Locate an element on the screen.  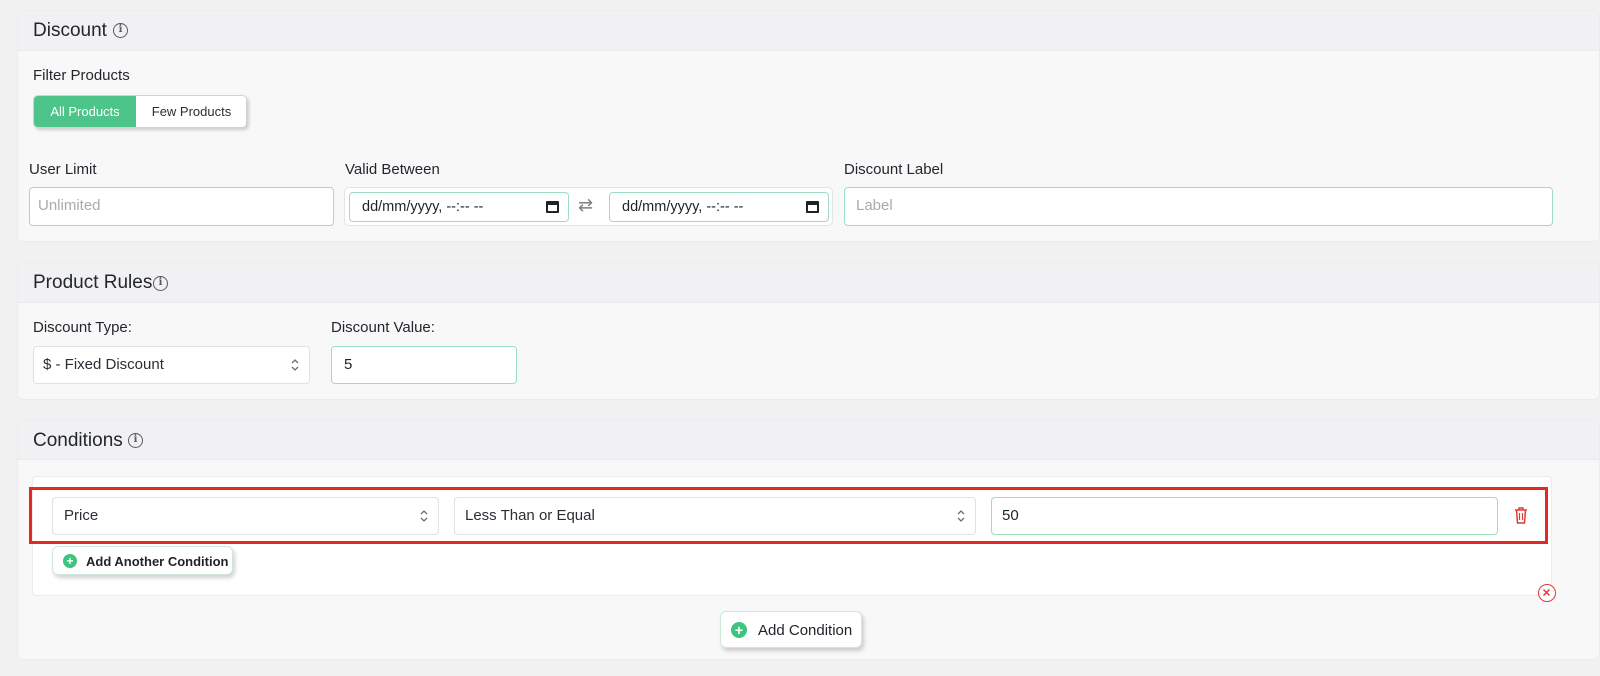
discount-title: Discount is located at coordinates (70, 30).